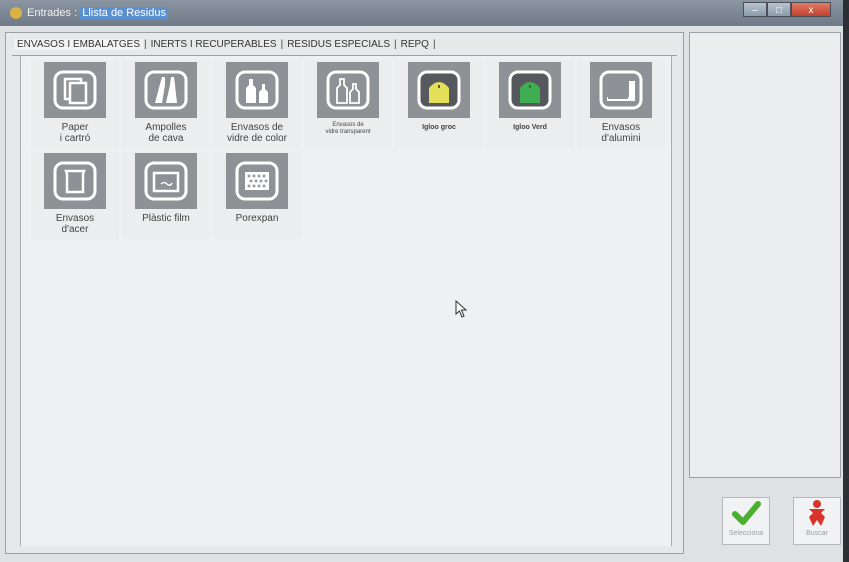 This screenshot has width=849, height=562. Describe the element at coordinates (817, 533) in the screenshot. I see `search-button-label: Buscar` at that location.